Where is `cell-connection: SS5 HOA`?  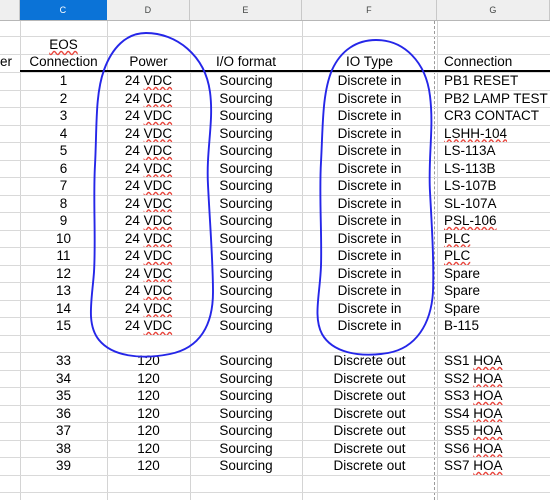 cell-connection: SS5 HOA is located at coordinates (497, 431).